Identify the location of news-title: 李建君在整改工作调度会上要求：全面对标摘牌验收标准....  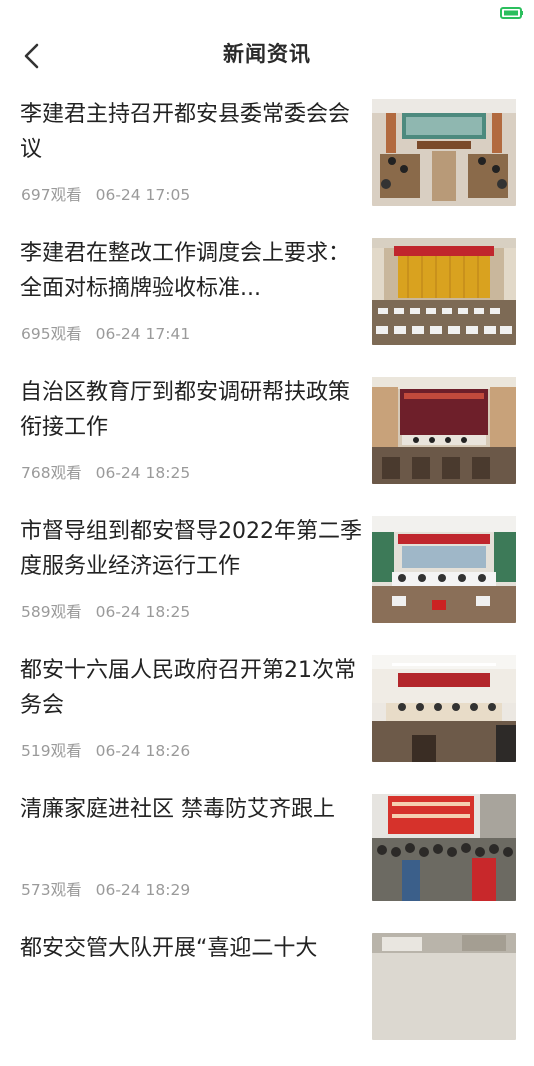
(191, 271).